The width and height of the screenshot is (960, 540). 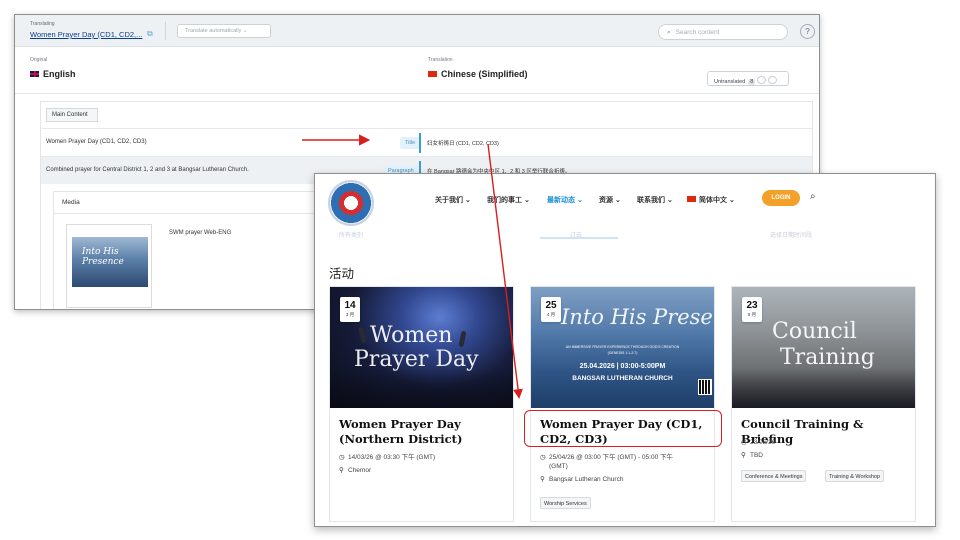 I want to click on nav-resources: 资源 ⌄, so click(x=610, y=200).